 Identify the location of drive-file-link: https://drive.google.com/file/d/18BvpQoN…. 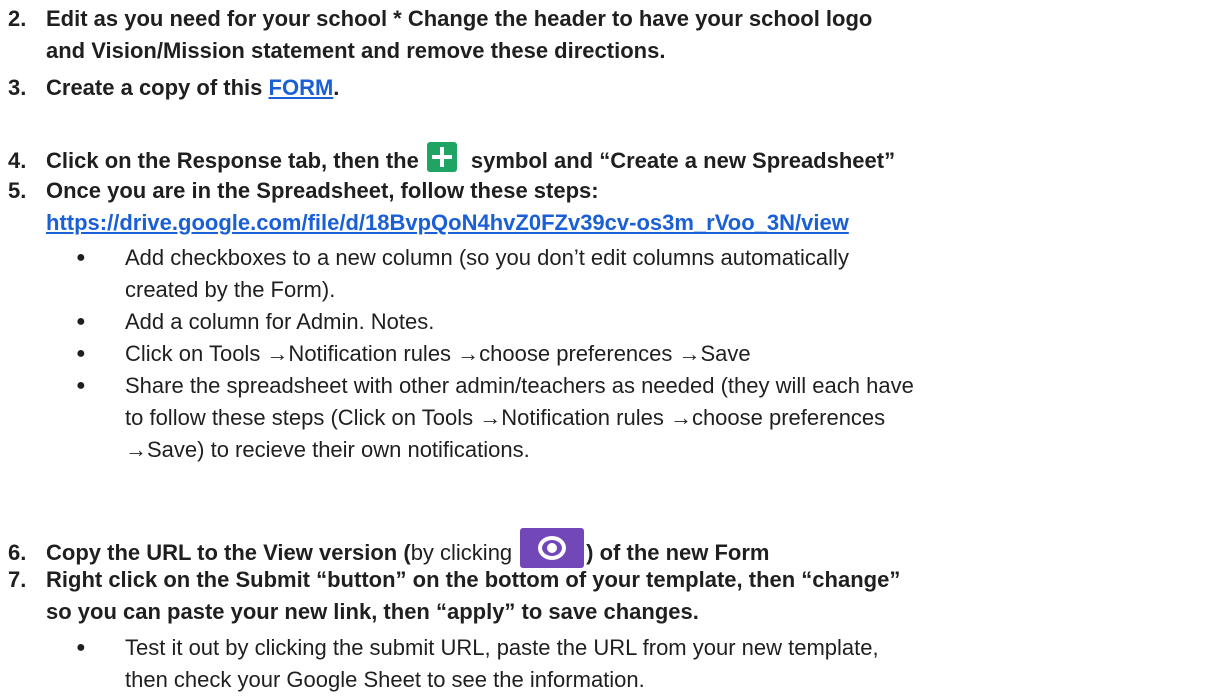
(447, 222).